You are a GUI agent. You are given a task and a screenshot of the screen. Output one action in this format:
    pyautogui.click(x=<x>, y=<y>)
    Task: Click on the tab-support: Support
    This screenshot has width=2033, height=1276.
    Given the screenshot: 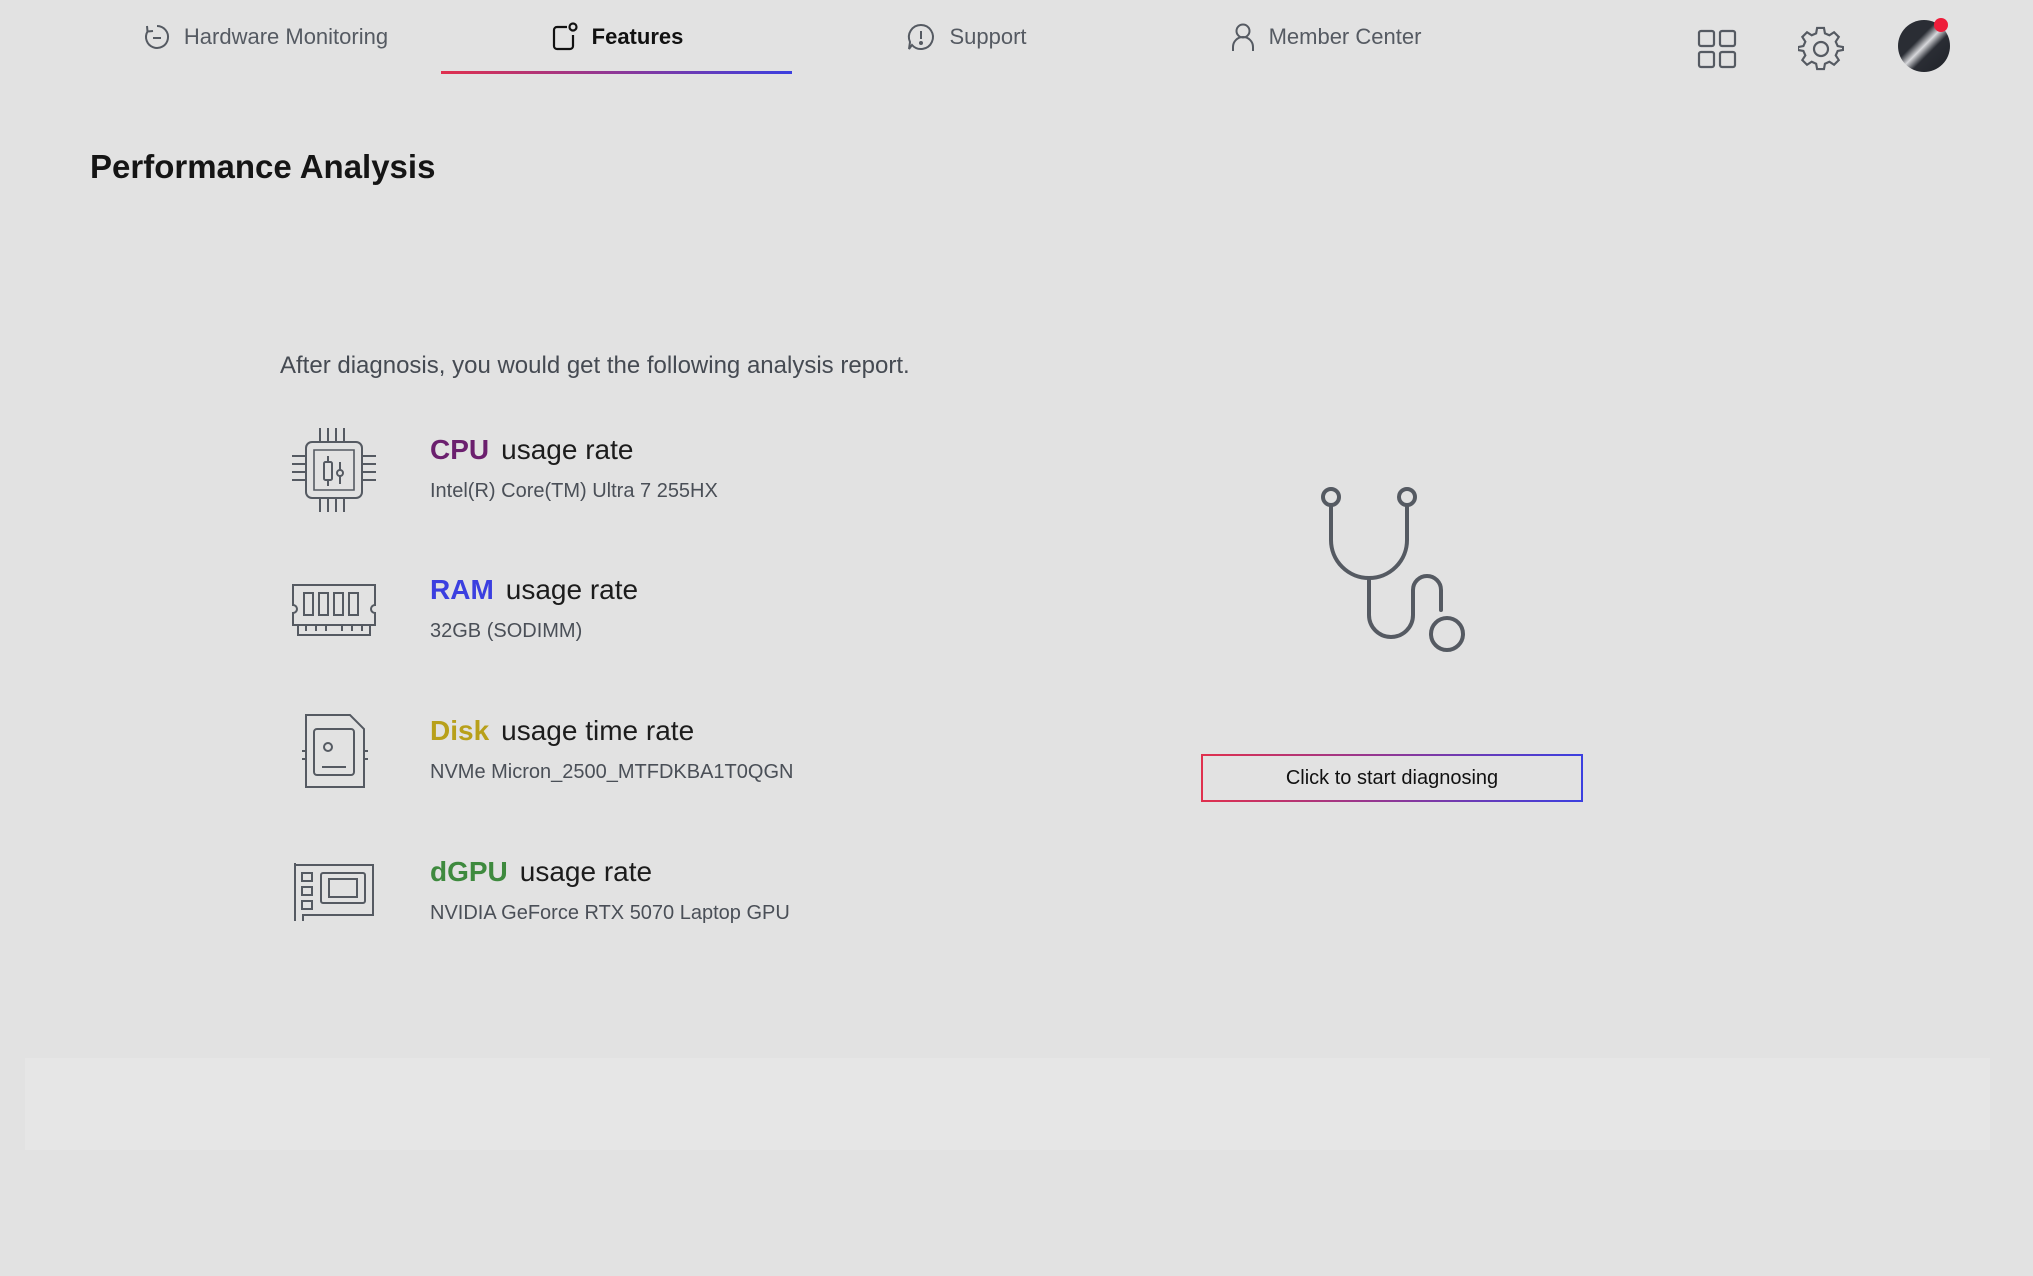 What is the action you would take?
    pyautogui.click(x=966, y=37)
    